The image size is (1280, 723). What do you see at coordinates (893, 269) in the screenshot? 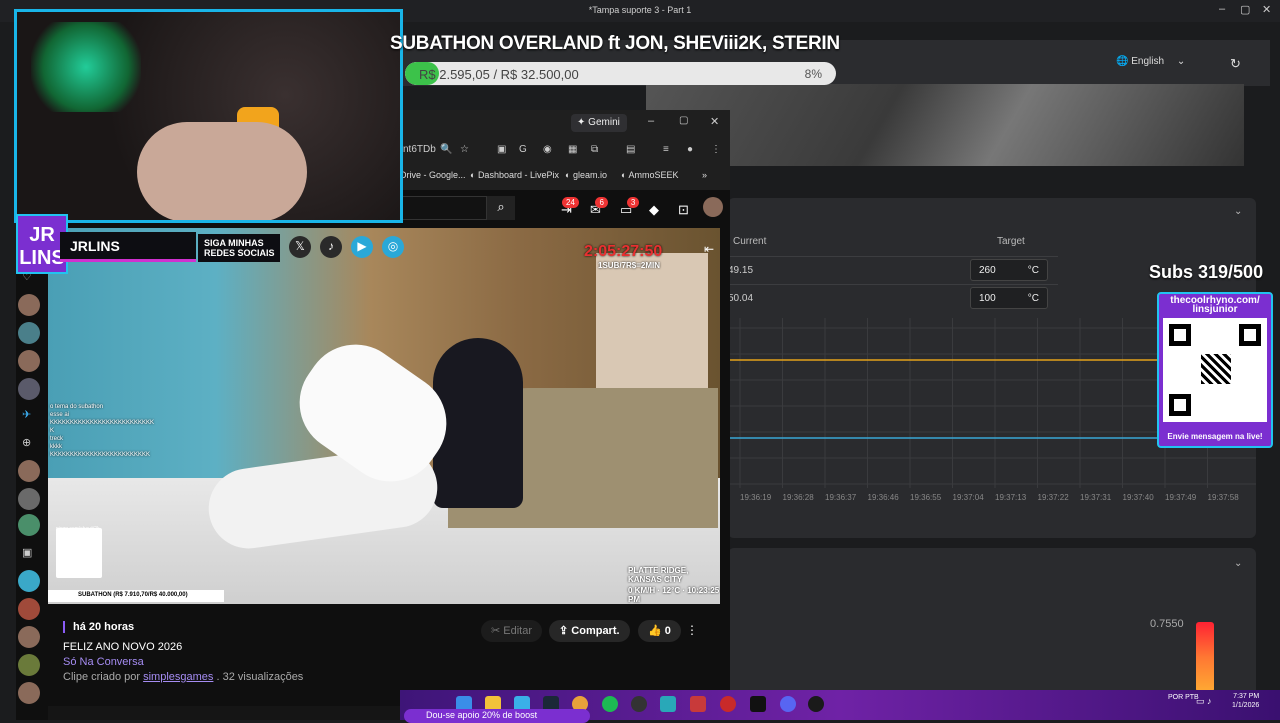
I see `table-row: 49.15 260 °C` at bounding box center [893, 269].